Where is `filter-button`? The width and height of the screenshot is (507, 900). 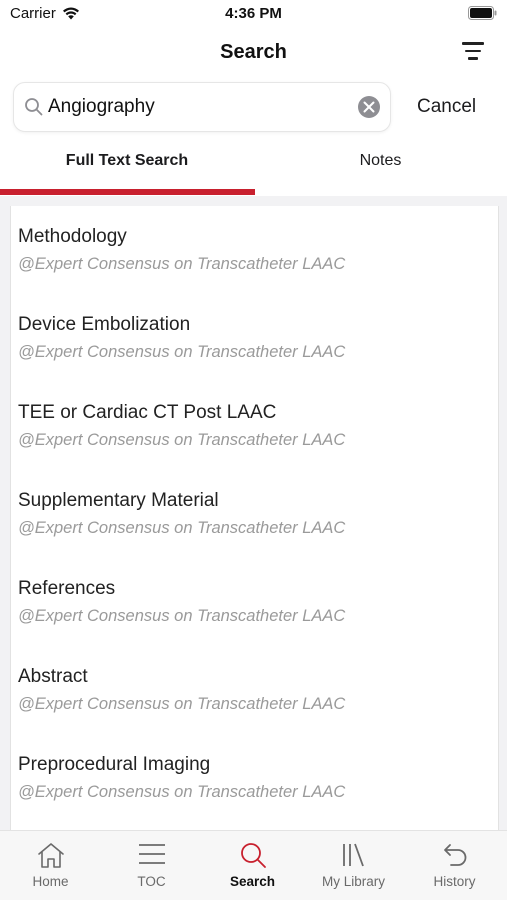 filter-button is located at coordinates (473, 51).